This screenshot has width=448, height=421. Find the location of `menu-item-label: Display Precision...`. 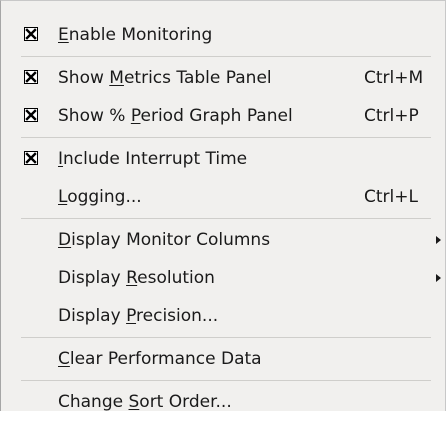

menu-item-label: Display Precision... is located at coordinates (138, 316).